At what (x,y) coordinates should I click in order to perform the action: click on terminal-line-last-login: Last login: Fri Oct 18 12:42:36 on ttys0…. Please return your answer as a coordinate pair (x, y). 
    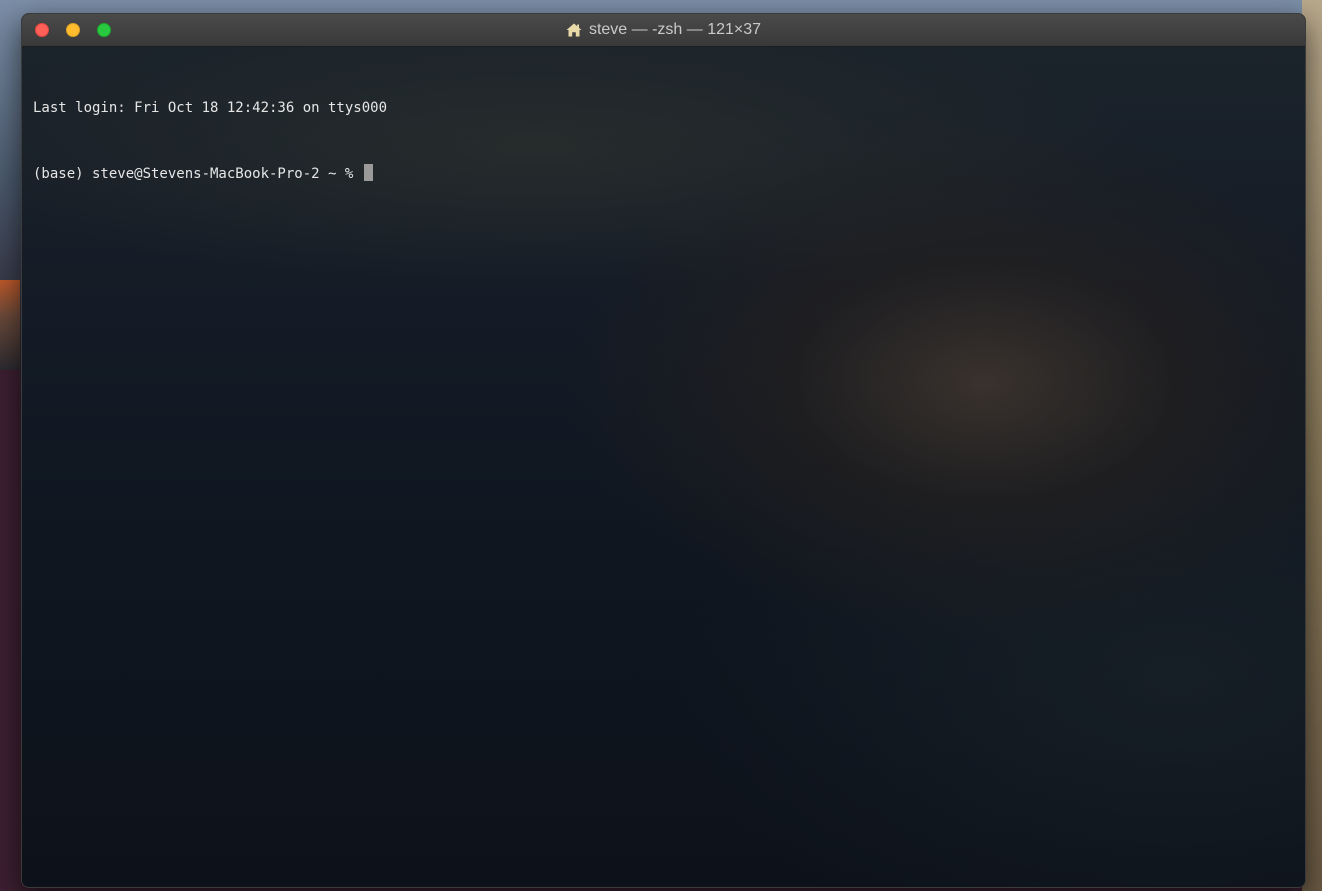
    Looking at the image, I should click on (210, 108).